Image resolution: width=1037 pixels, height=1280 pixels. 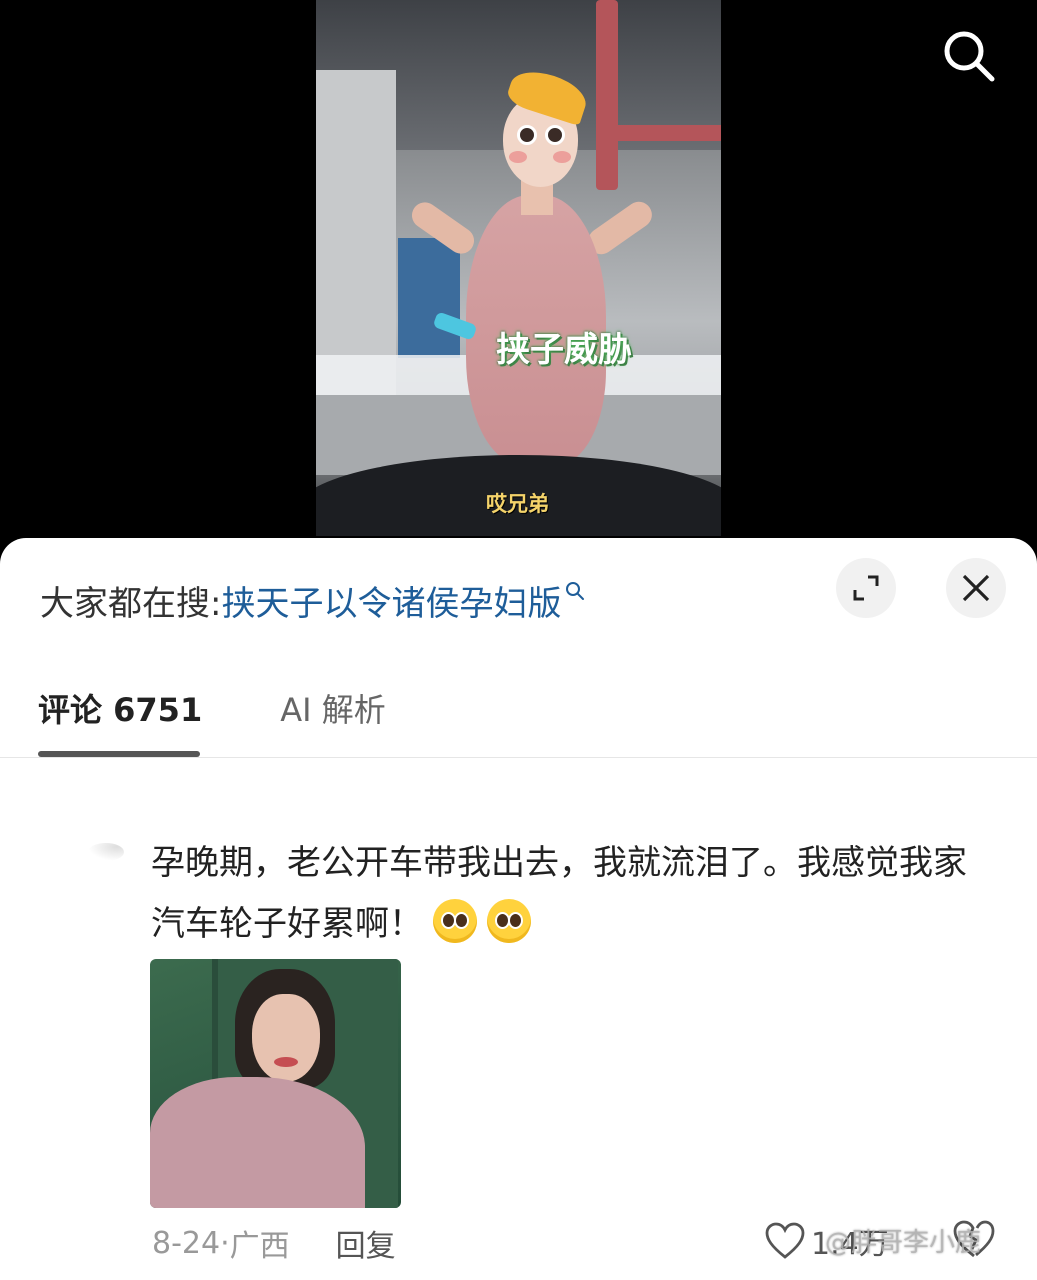 I want to click on search-button, so click(x=968, y=55).